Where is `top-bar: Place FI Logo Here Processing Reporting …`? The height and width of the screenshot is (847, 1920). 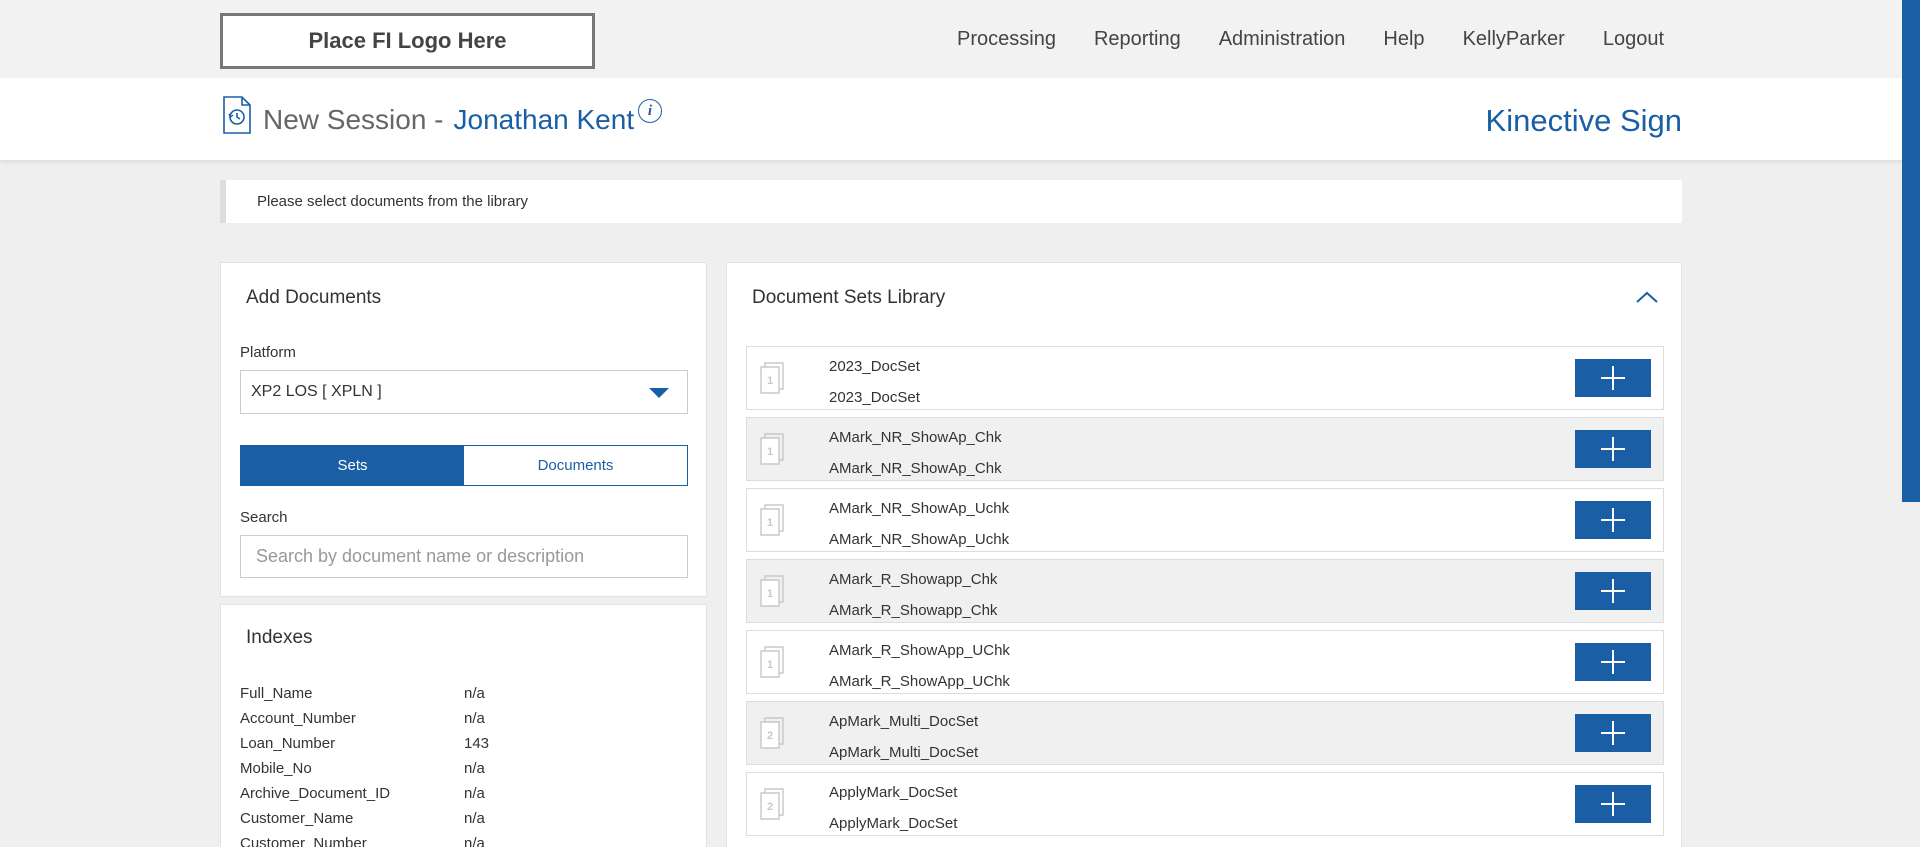 top-bar: Place FI Logo Here Processing Reporting … is located at coordinates (960, 39).